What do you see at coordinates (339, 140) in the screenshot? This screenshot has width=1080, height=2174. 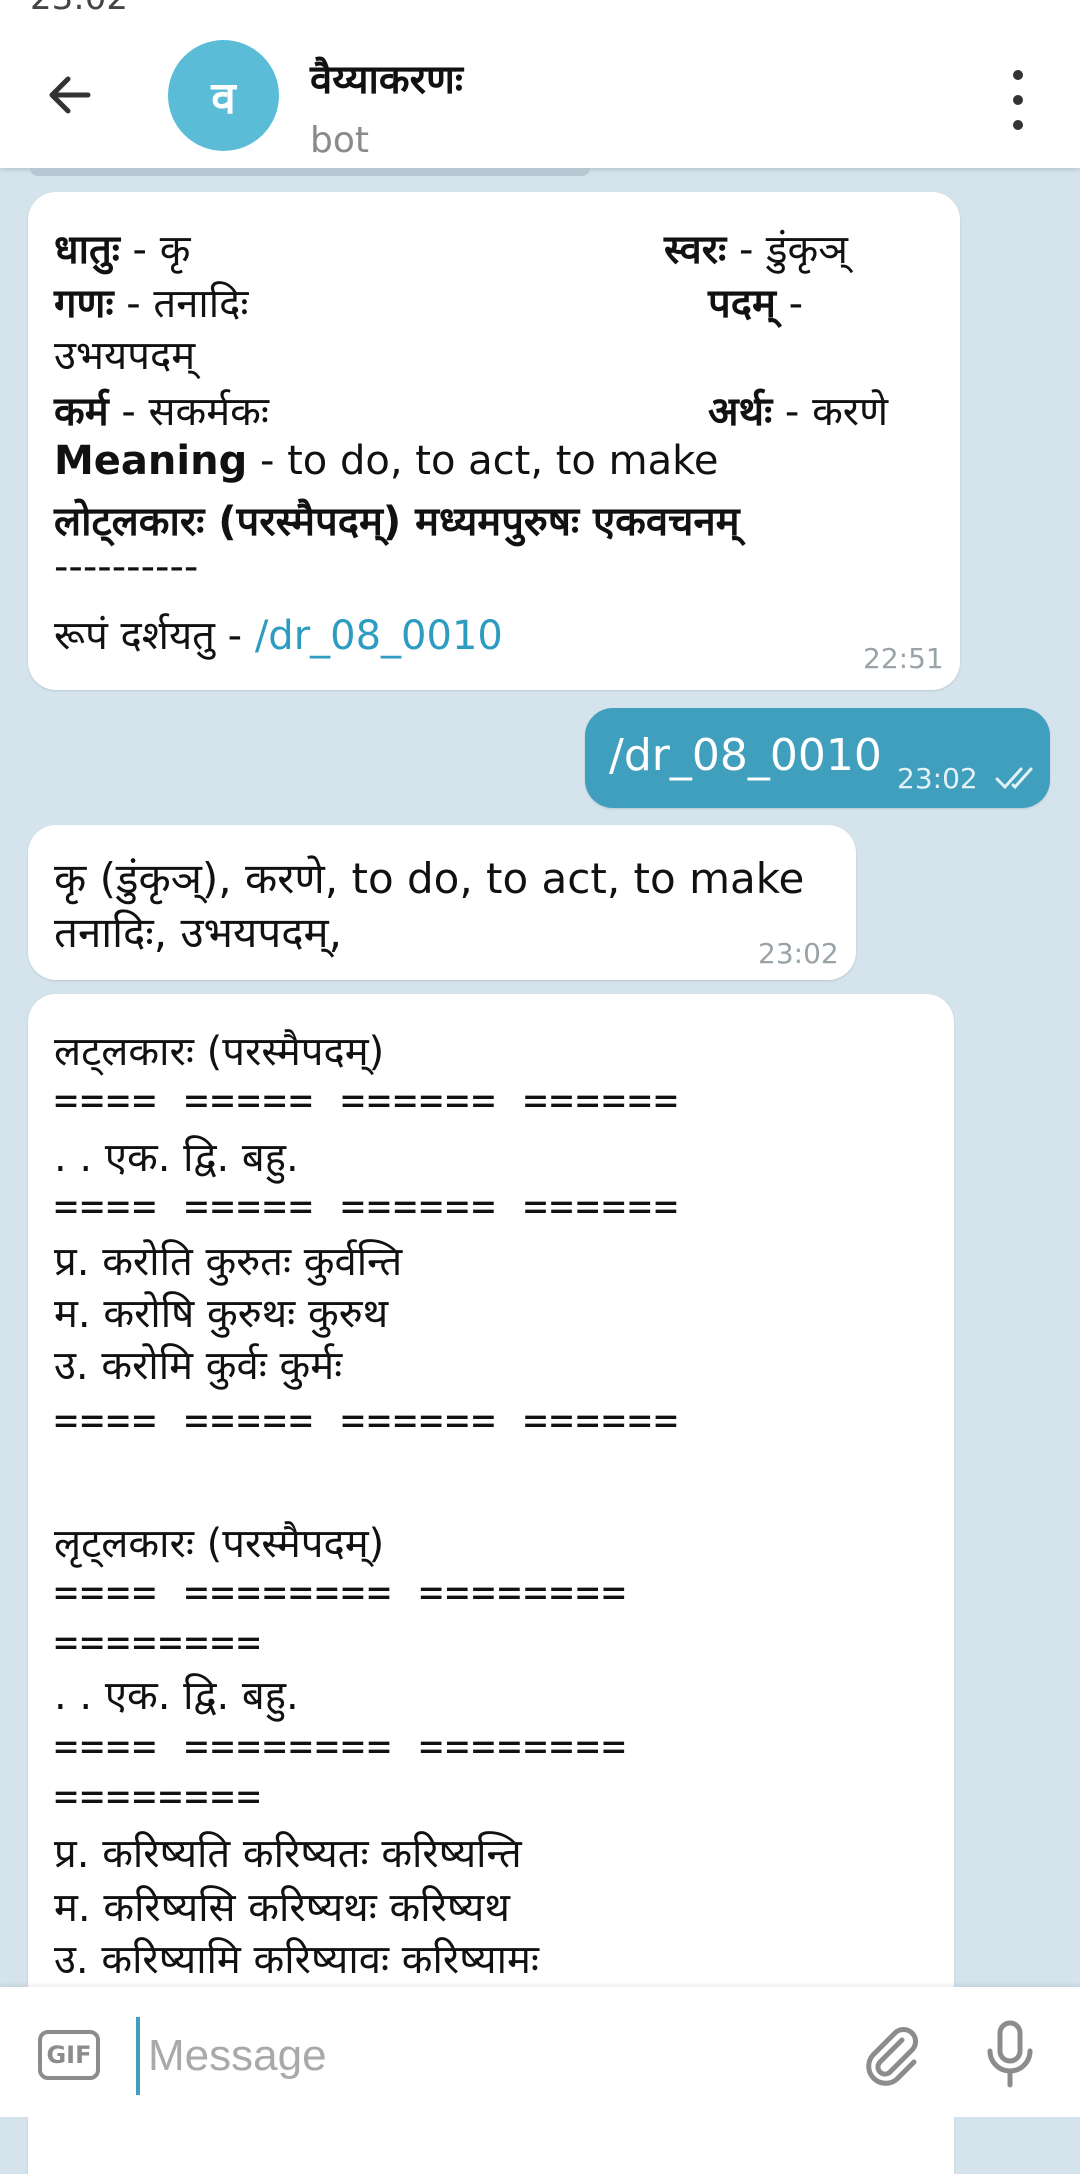 I see `chat-subtitle: bot` at bounding box center [339, 140].